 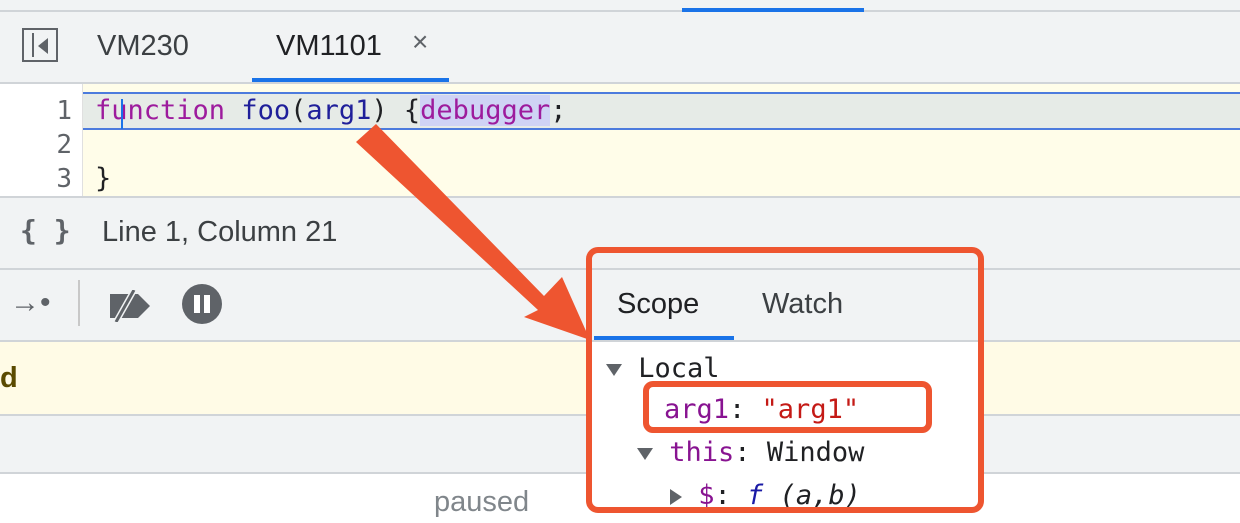 I want to click on paused-status-text: paused, so click(x=482, y=502).